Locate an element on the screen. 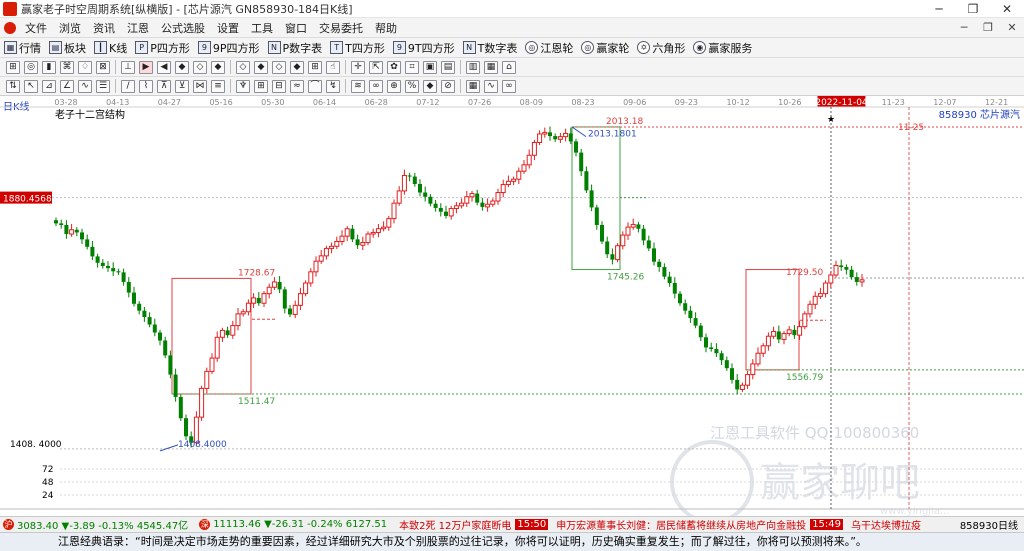 The image size is (1024, 551). toolbar-button-0: ▦ 行情 is located at coordinates (22, 48).